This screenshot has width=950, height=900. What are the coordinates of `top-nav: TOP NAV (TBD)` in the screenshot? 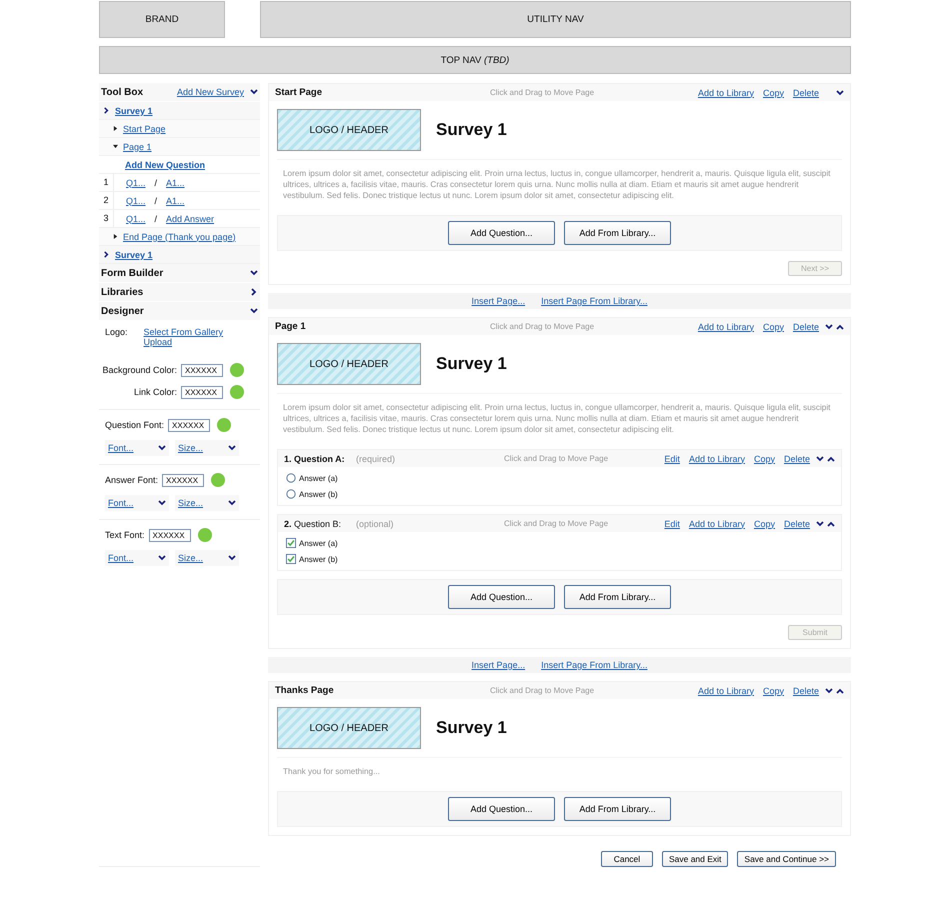 It's located at (475, 60).